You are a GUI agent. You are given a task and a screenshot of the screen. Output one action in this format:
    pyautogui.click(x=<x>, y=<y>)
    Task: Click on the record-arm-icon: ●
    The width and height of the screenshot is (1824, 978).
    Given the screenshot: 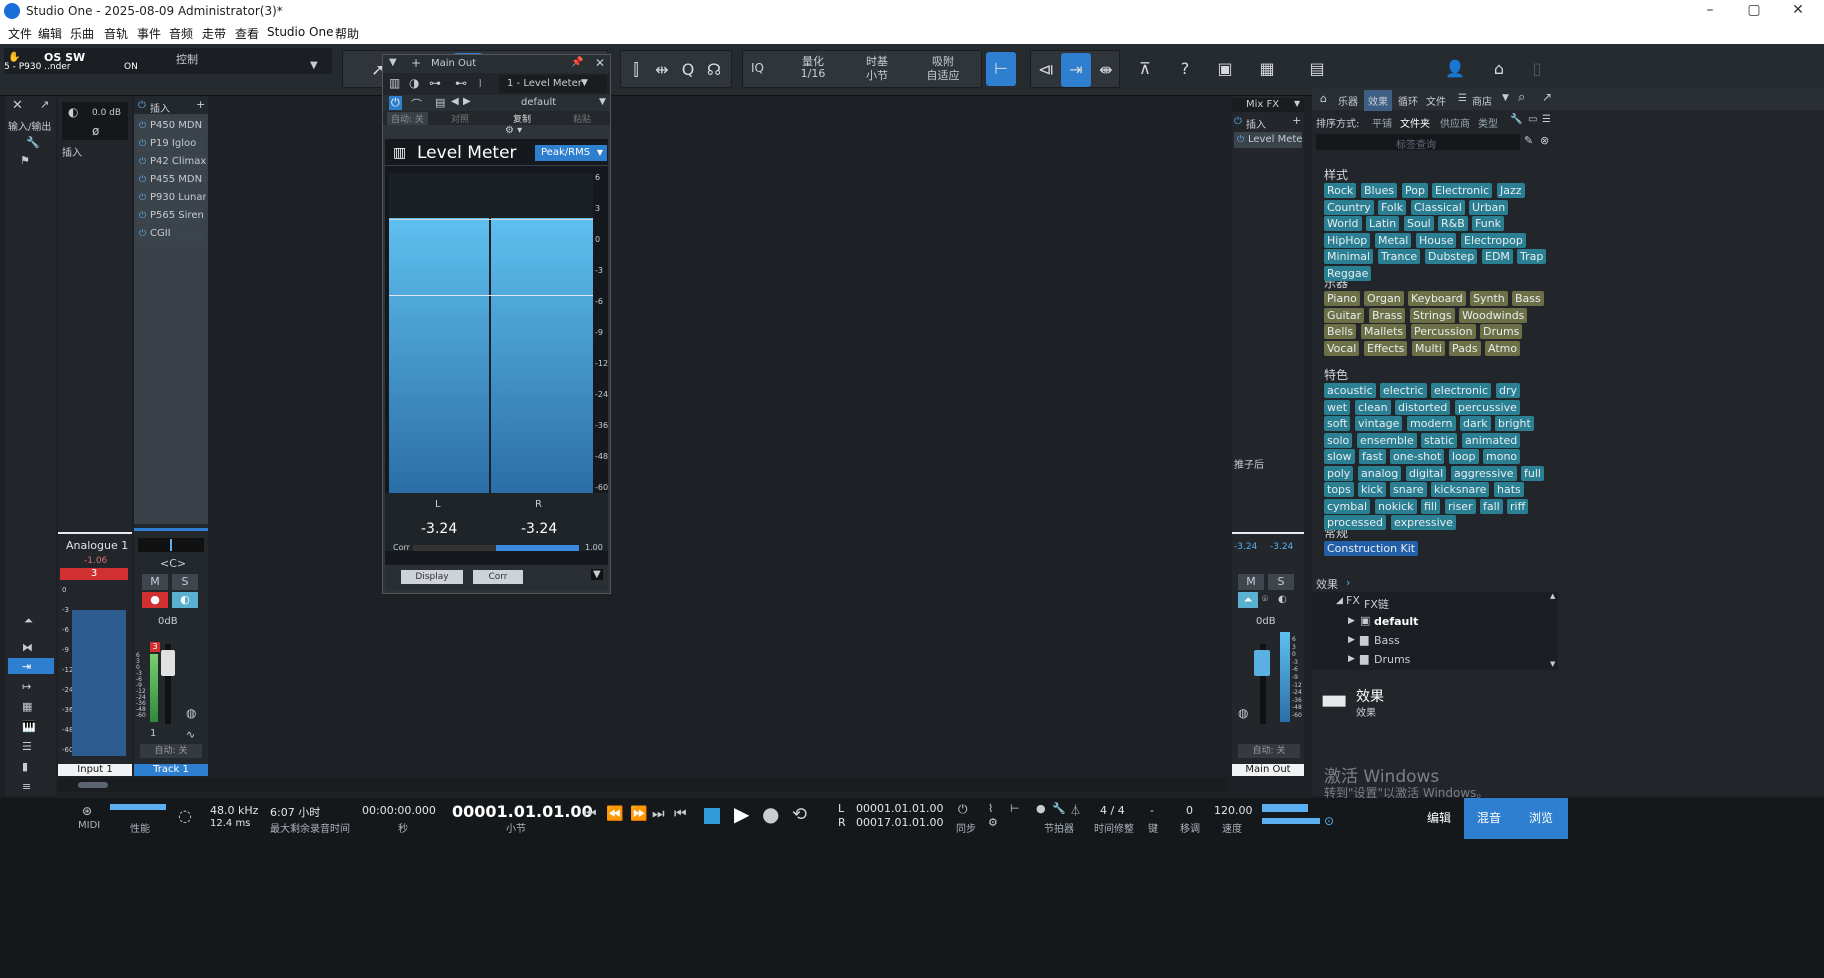 What is the action you would take?
    pyautogui.click(x=155, y=600)
    